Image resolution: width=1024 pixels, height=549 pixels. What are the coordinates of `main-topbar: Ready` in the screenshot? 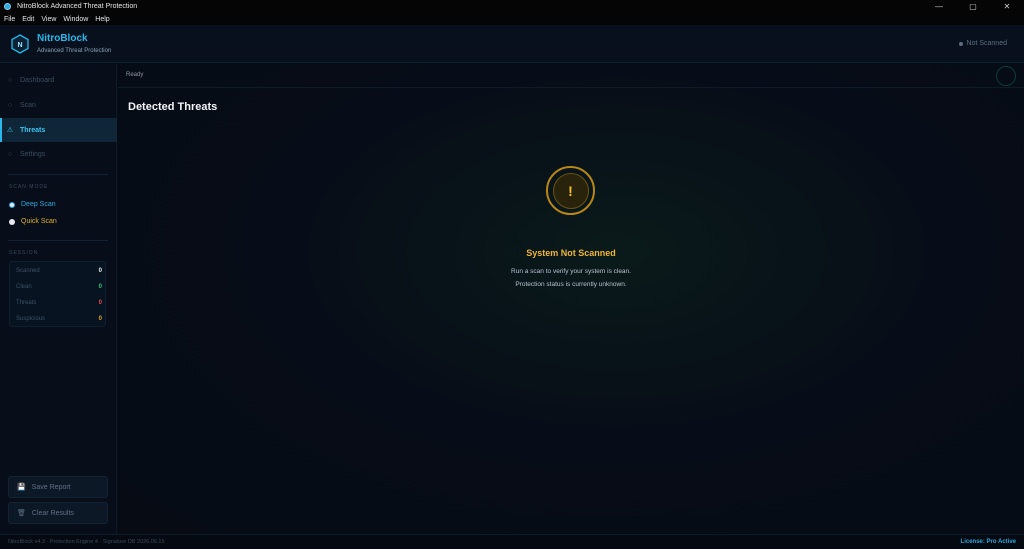 It's located at (571, 76).